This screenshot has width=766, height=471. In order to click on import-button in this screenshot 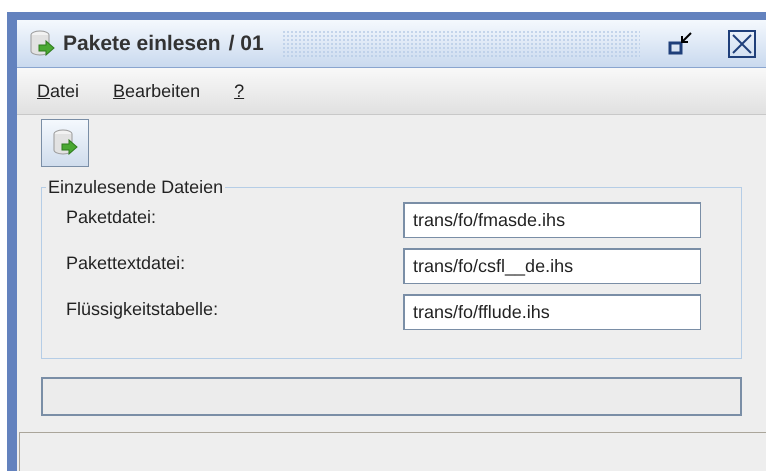, I will do `click(65, 143)`.